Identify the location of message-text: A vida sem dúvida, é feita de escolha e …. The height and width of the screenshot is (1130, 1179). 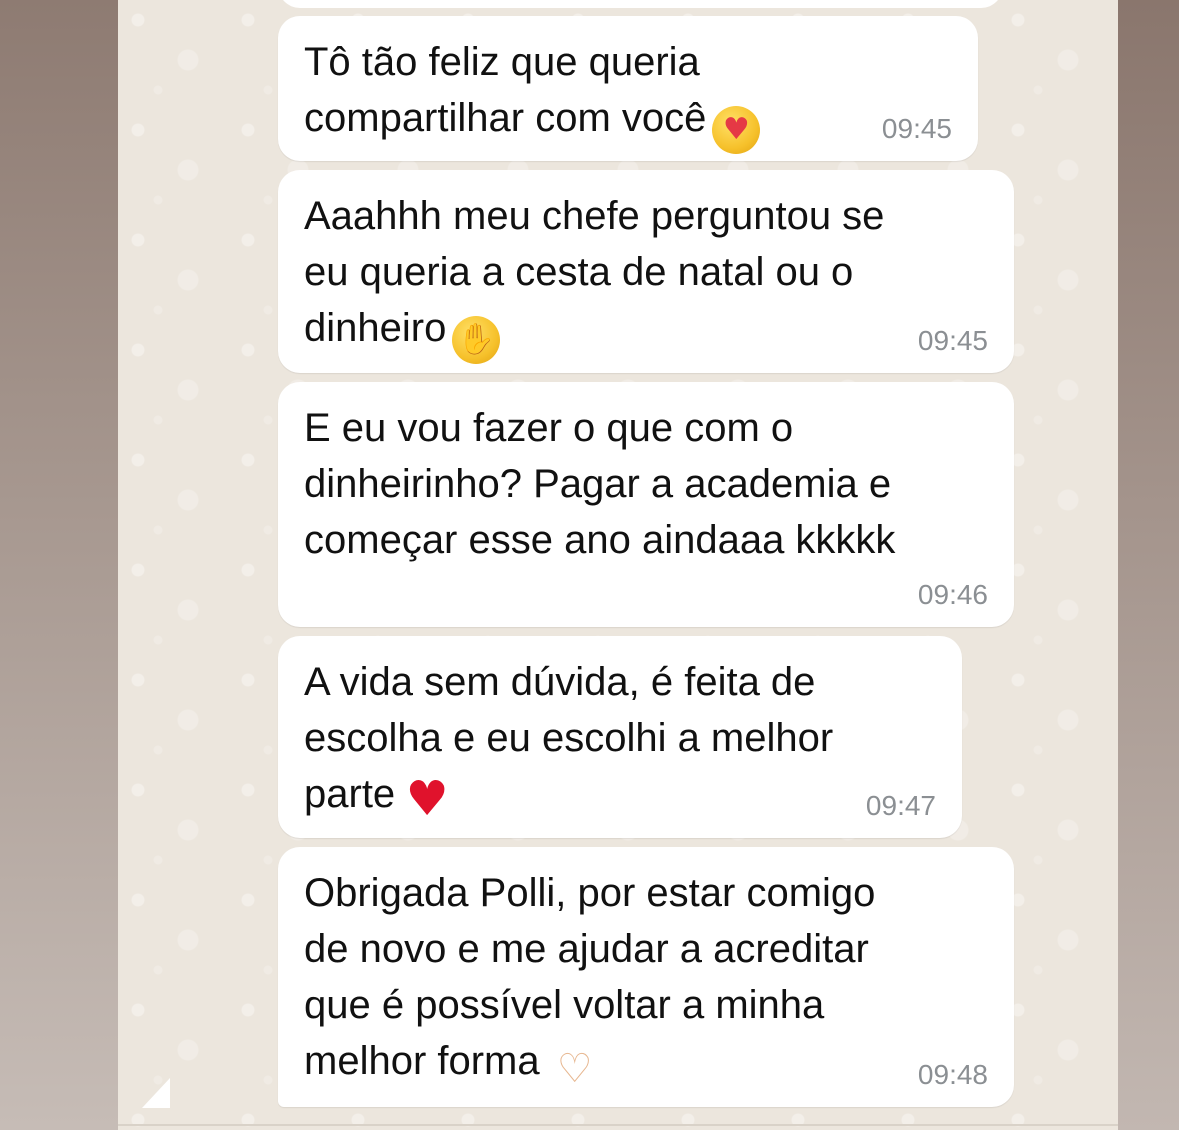
(569, 743).